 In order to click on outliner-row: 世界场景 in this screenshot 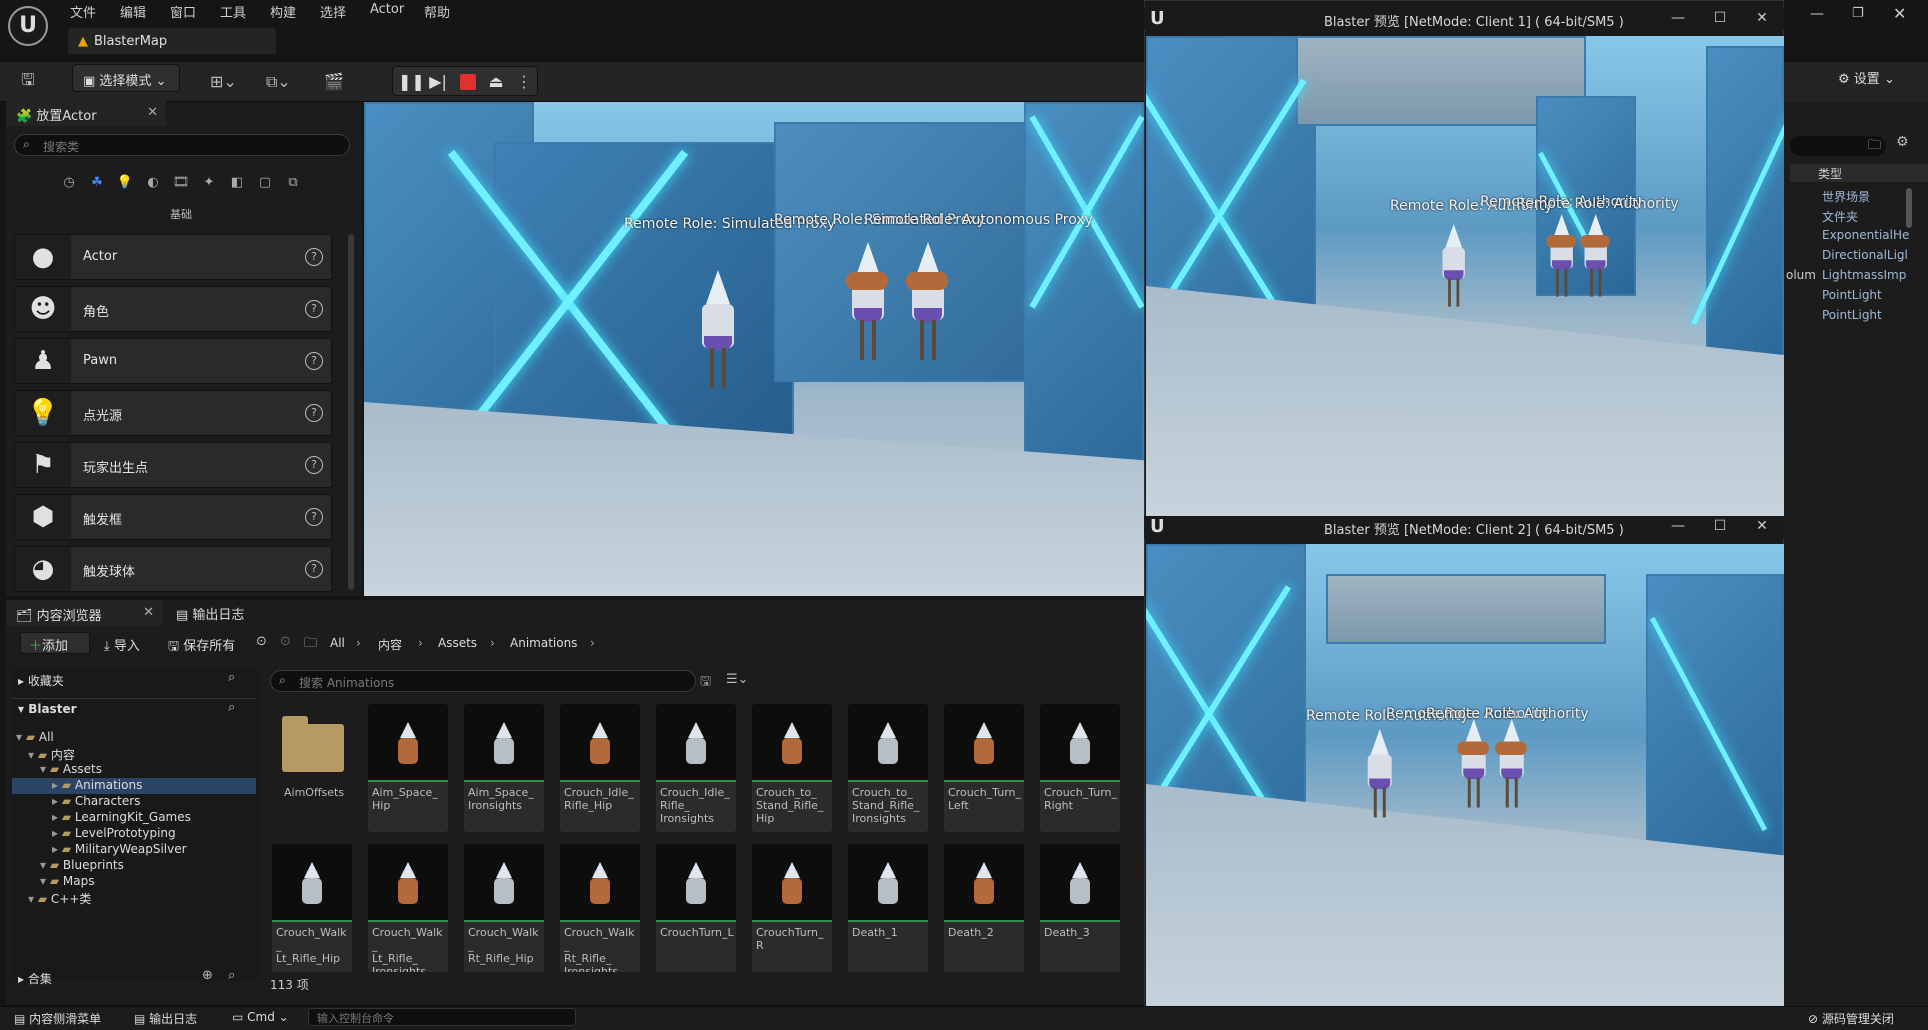, I will do `click(1846, 196)`.